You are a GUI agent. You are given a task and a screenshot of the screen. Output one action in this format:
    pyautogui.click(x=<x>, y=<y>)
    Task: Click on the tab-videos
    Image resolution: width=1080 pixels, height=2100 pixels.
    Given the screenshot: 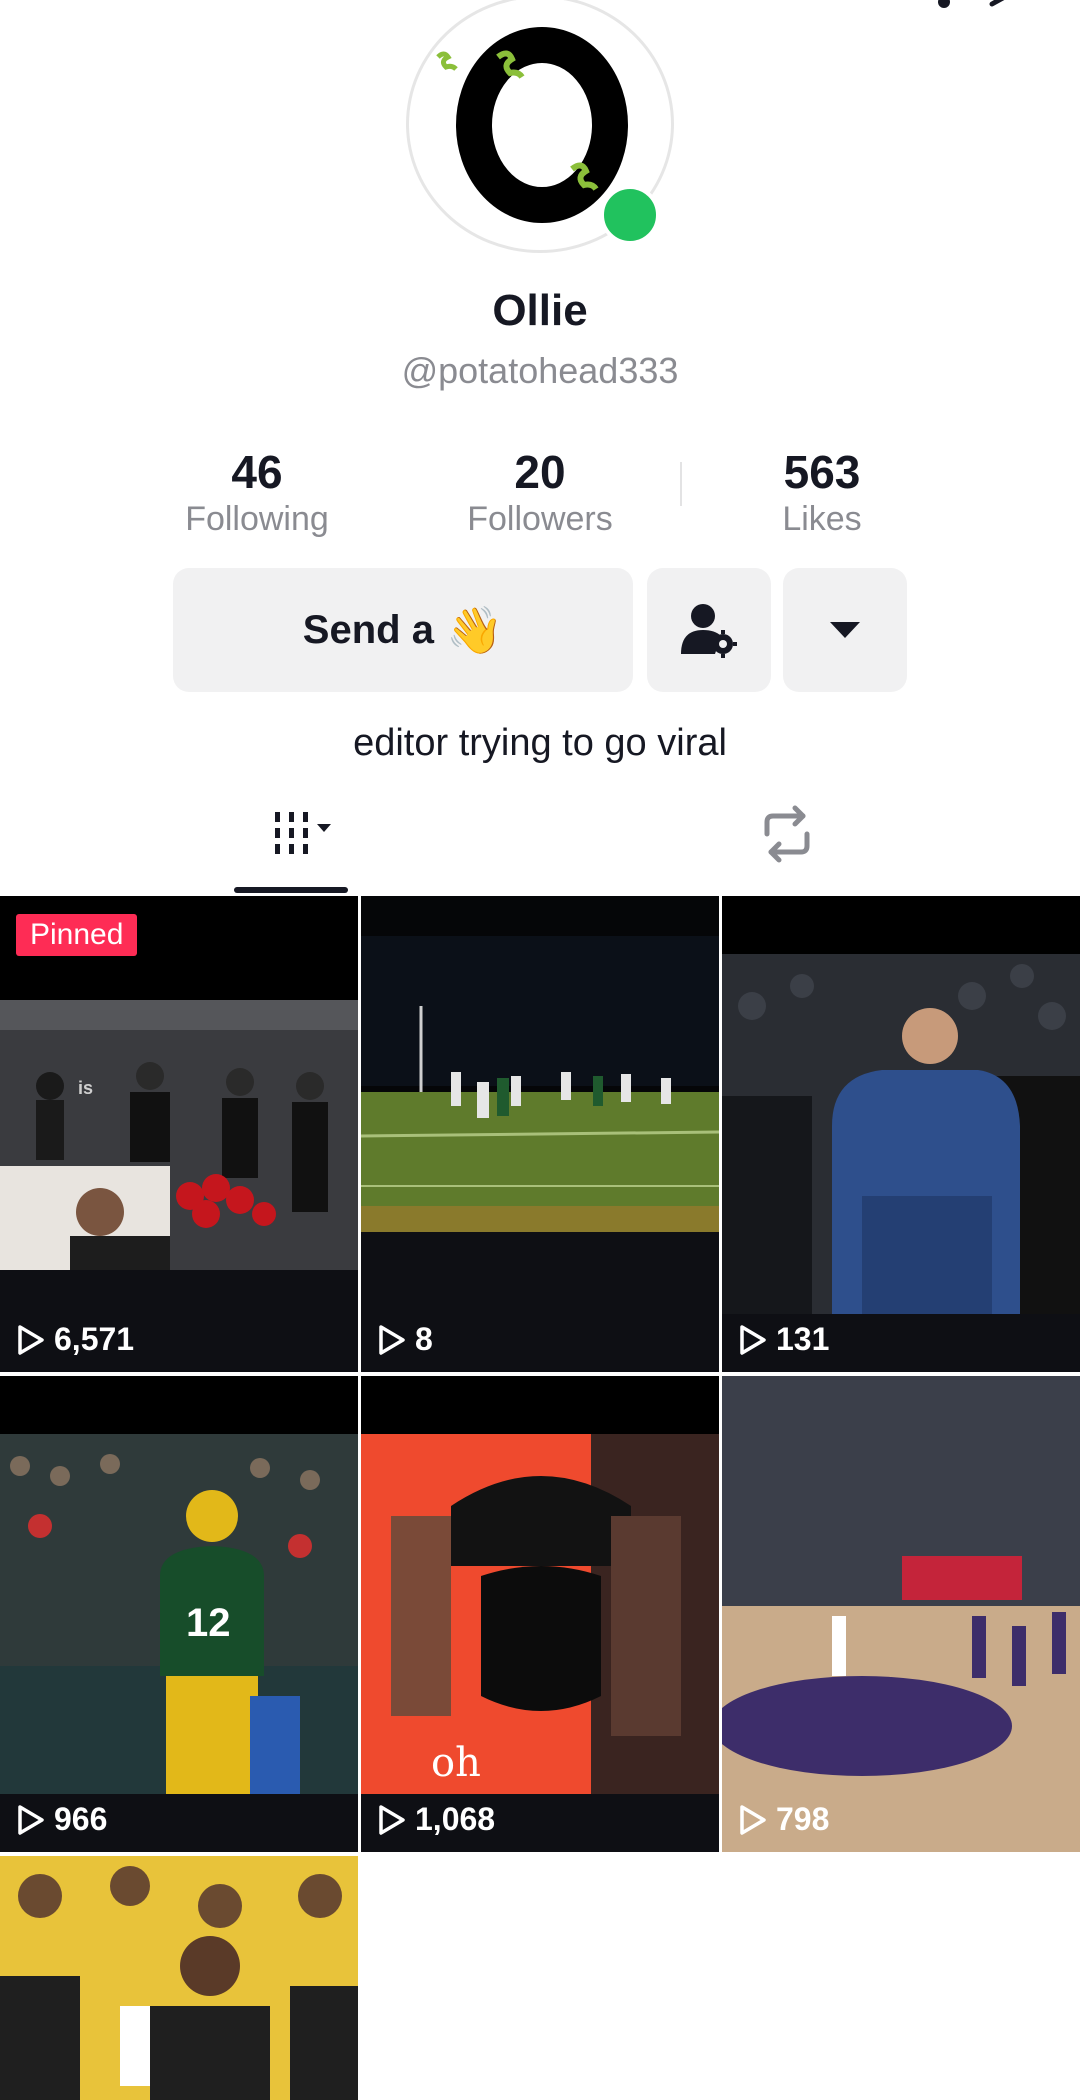 What is the action you would take?
    pyautogui.click(x=291, y=834)
    